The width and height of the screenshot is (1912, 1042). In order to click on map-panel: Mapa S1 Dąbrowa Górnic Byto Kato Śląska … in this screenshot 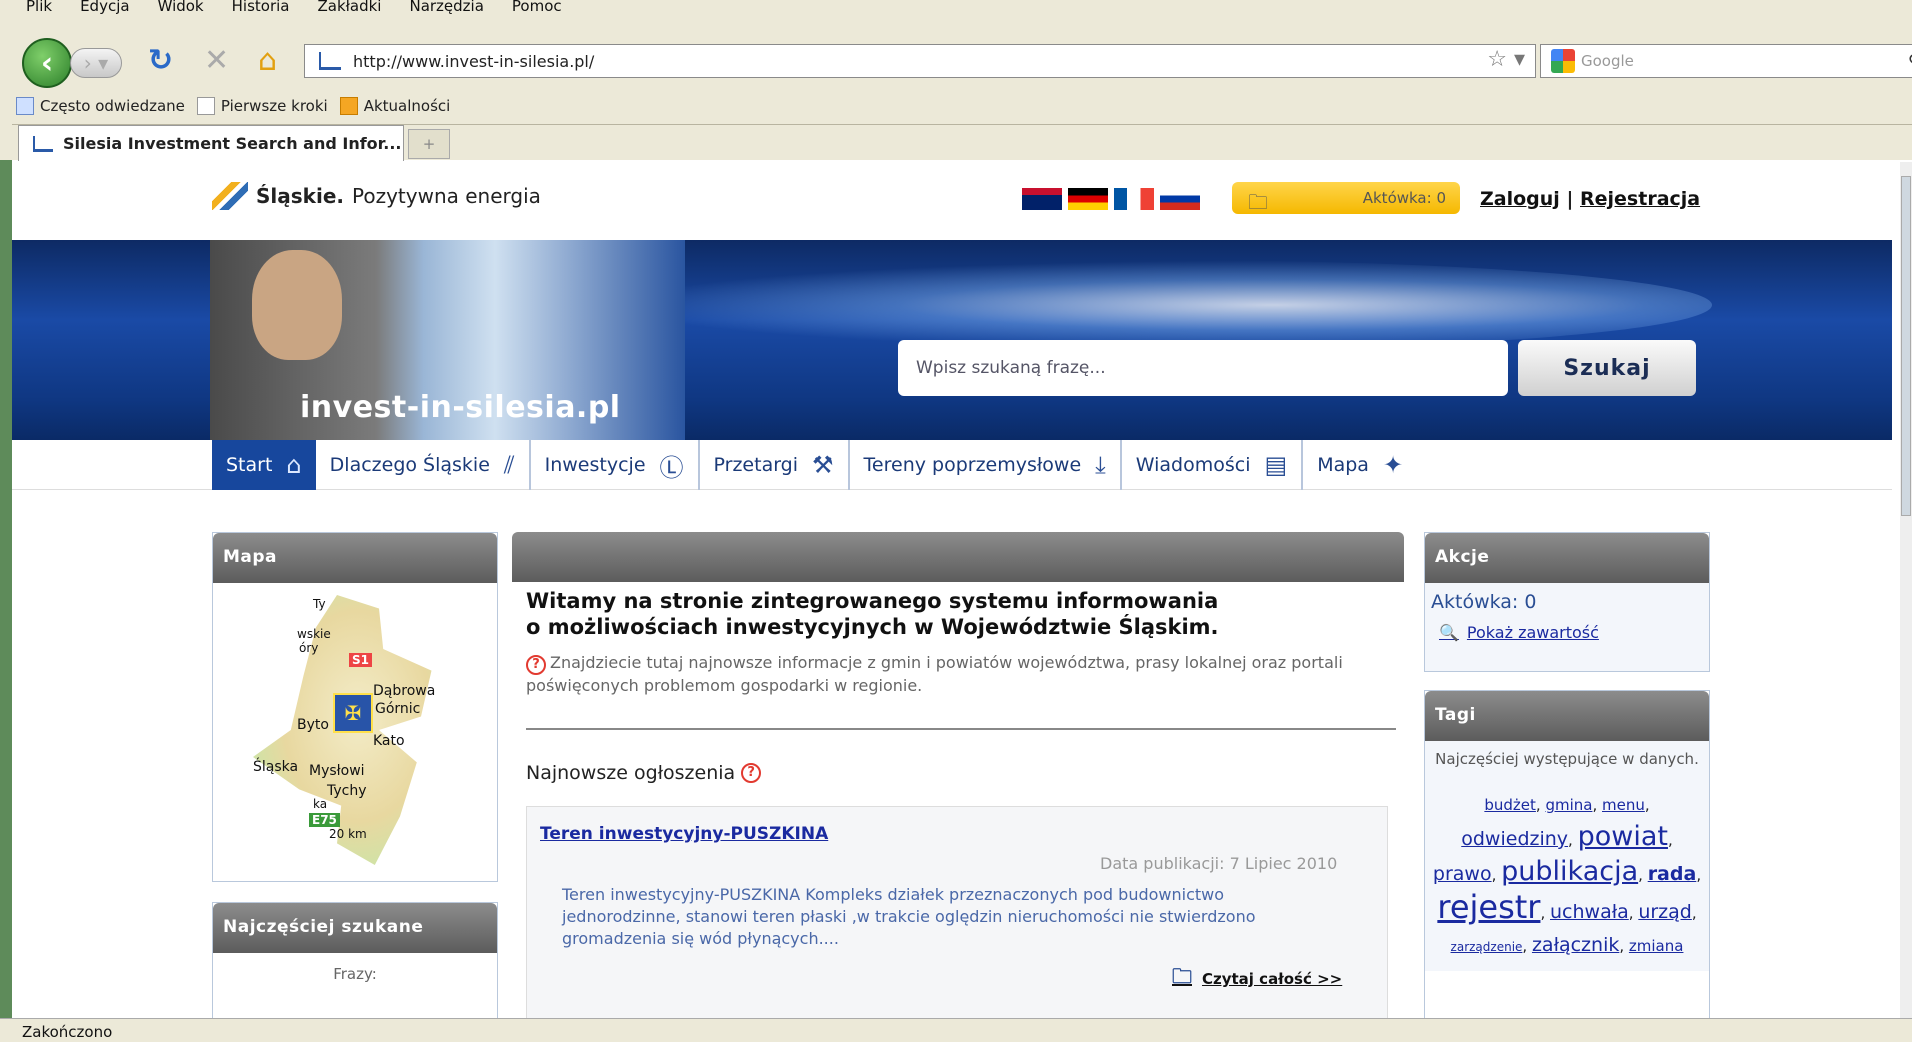, I will do `click(355, 707)`.